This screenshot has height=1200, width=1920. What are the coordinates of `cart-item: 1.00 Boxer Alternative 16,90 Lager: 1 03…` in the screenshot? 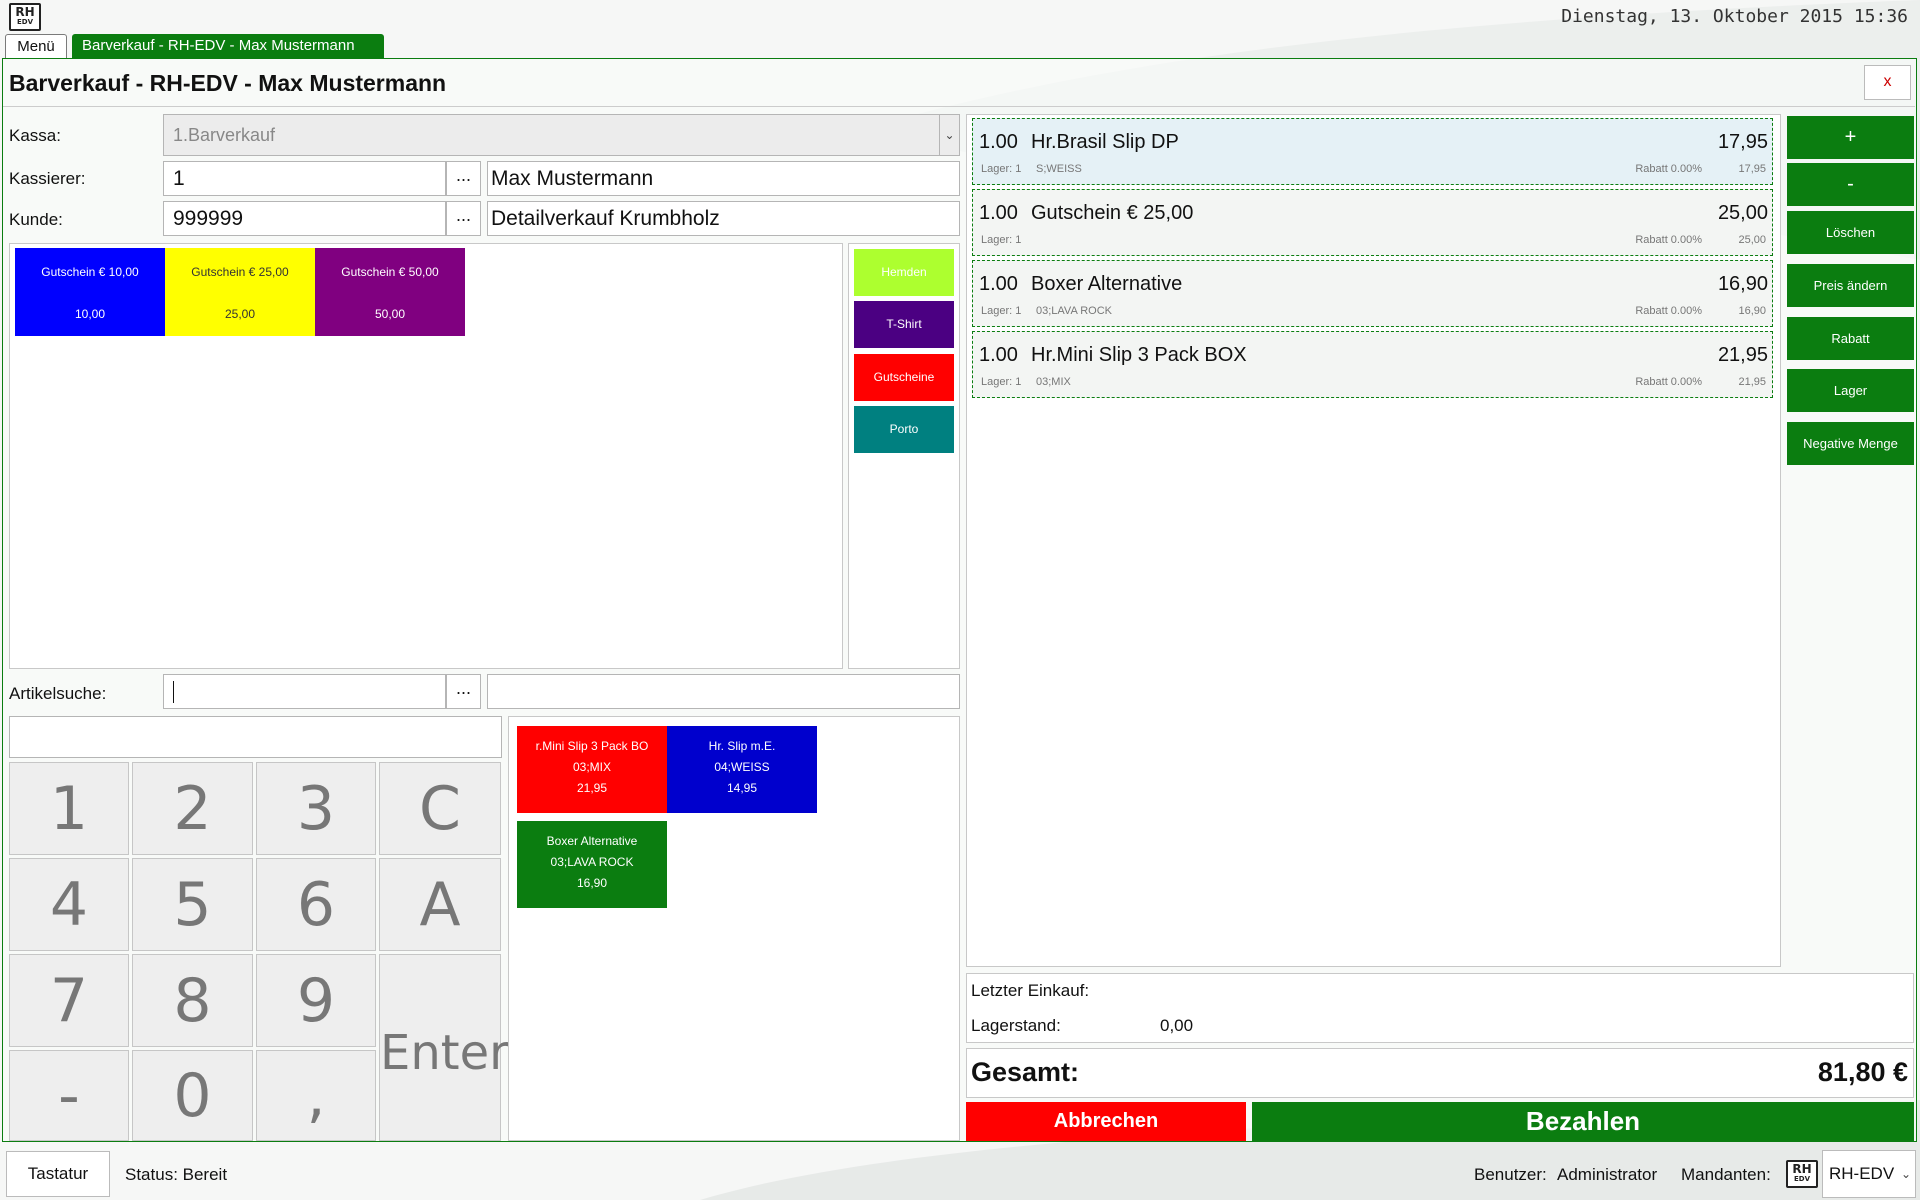 It's located at (1372, 293).